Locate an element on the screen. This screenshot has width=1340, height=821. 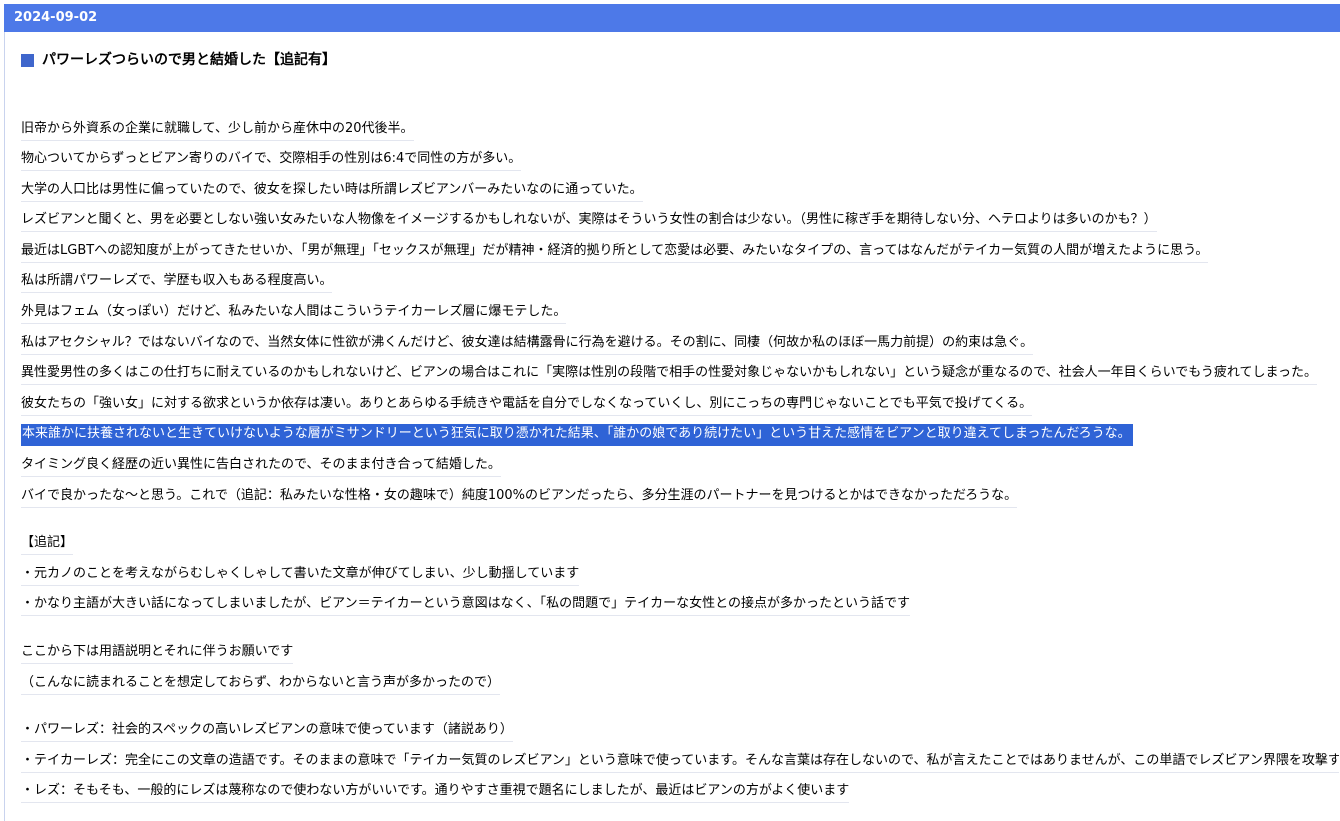
date-text: 2024-09-02 is located at coordinates (56, 17).